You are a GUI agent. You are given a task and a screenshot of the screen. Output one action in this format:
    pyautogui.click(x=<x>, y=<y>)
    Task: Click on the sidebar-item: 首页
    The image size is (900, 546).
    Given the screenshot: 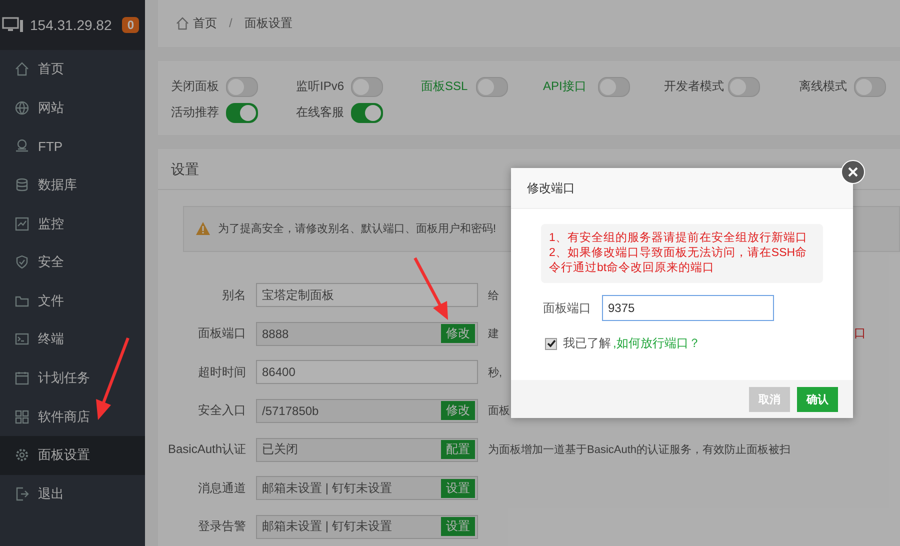 What is the action you would take?
    pyautogui.click(x=72, y=69)
    